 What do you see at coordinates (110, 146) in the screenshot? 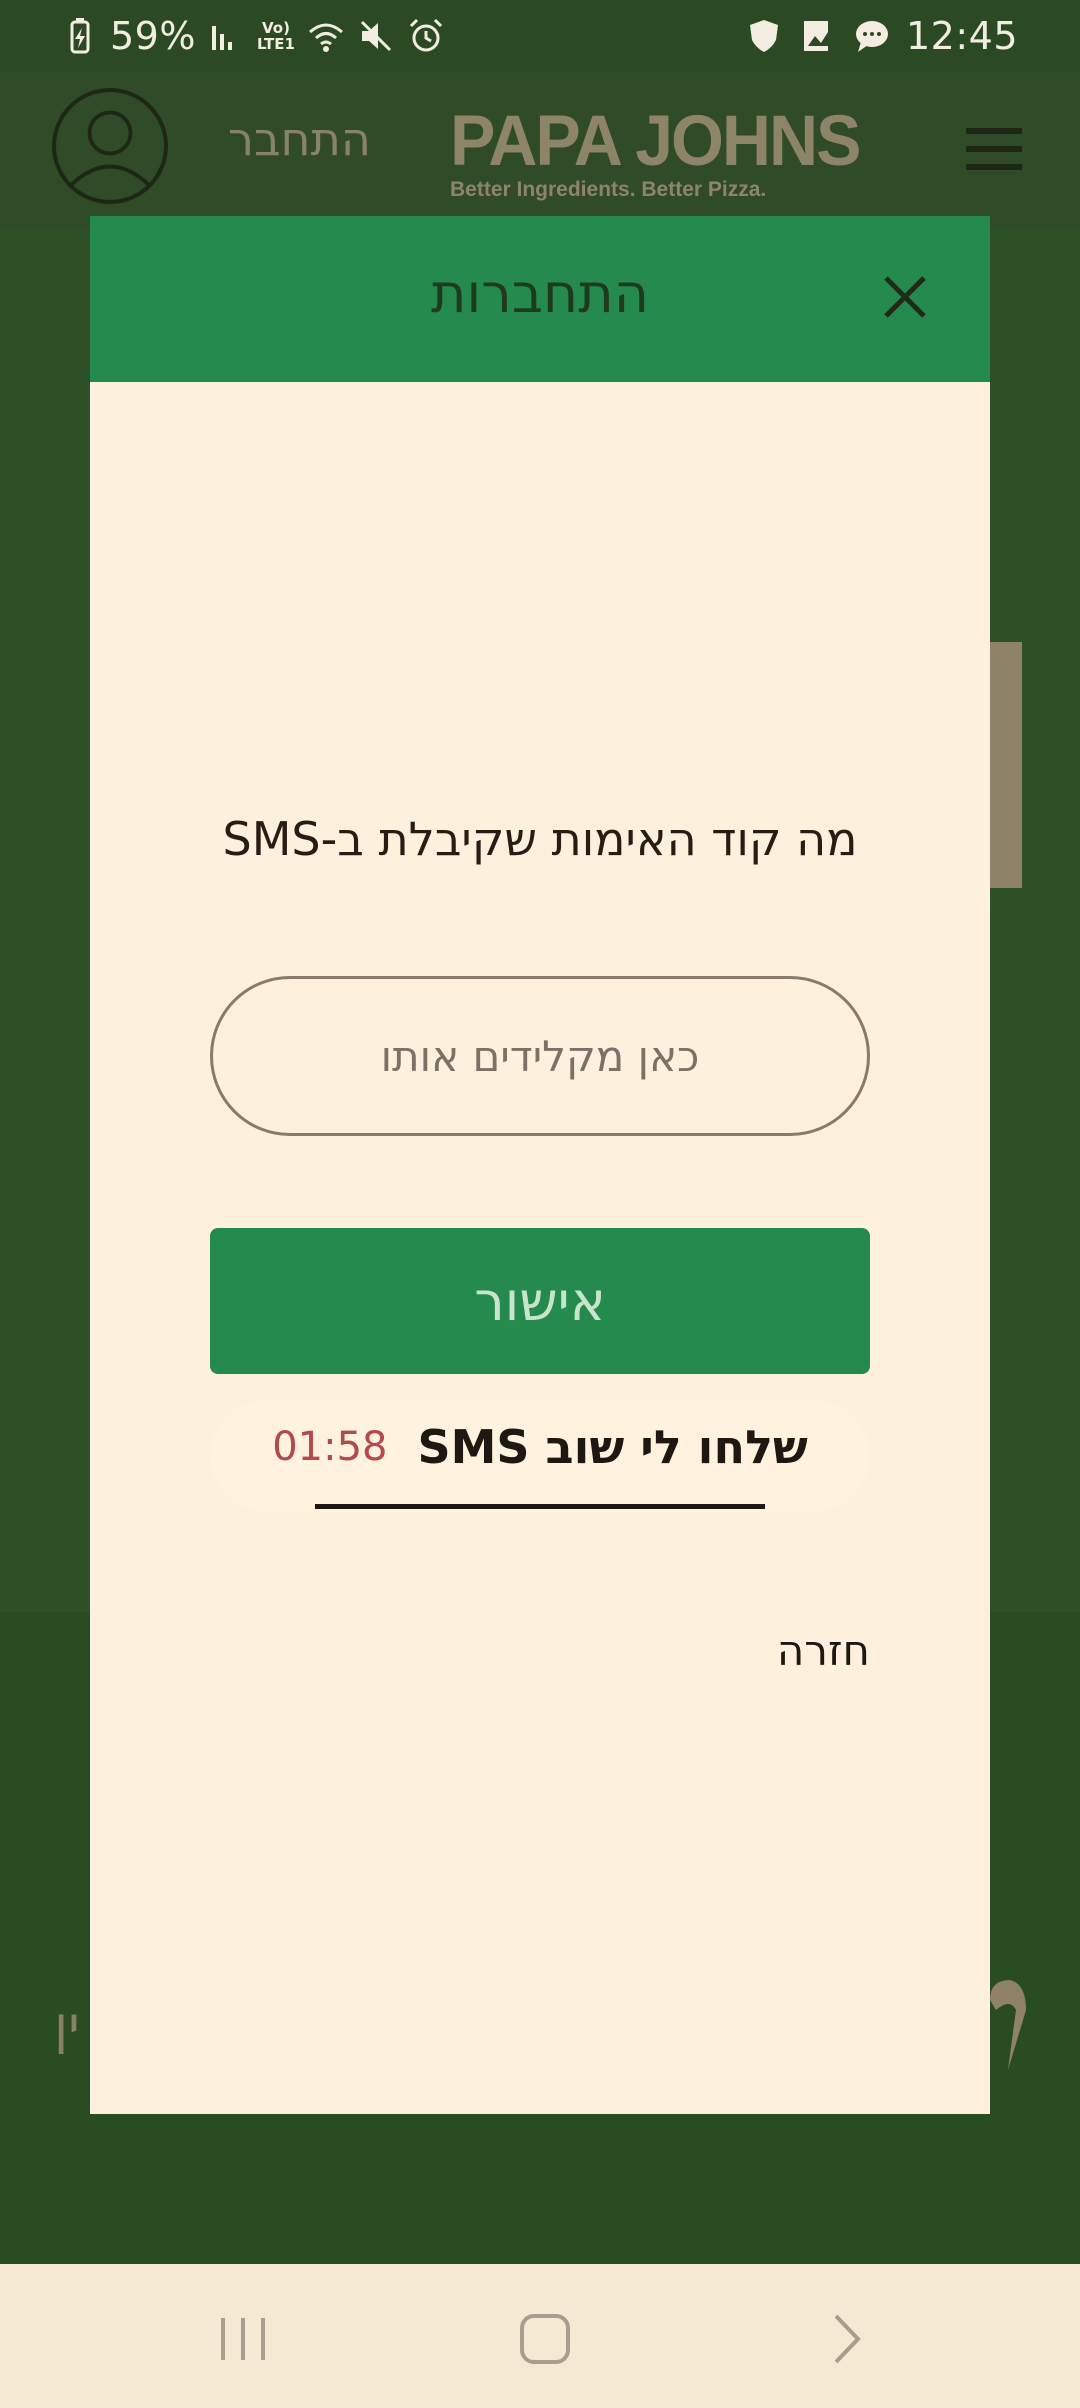
I see `user-avatar-icon` at bounding box center [110, 146].